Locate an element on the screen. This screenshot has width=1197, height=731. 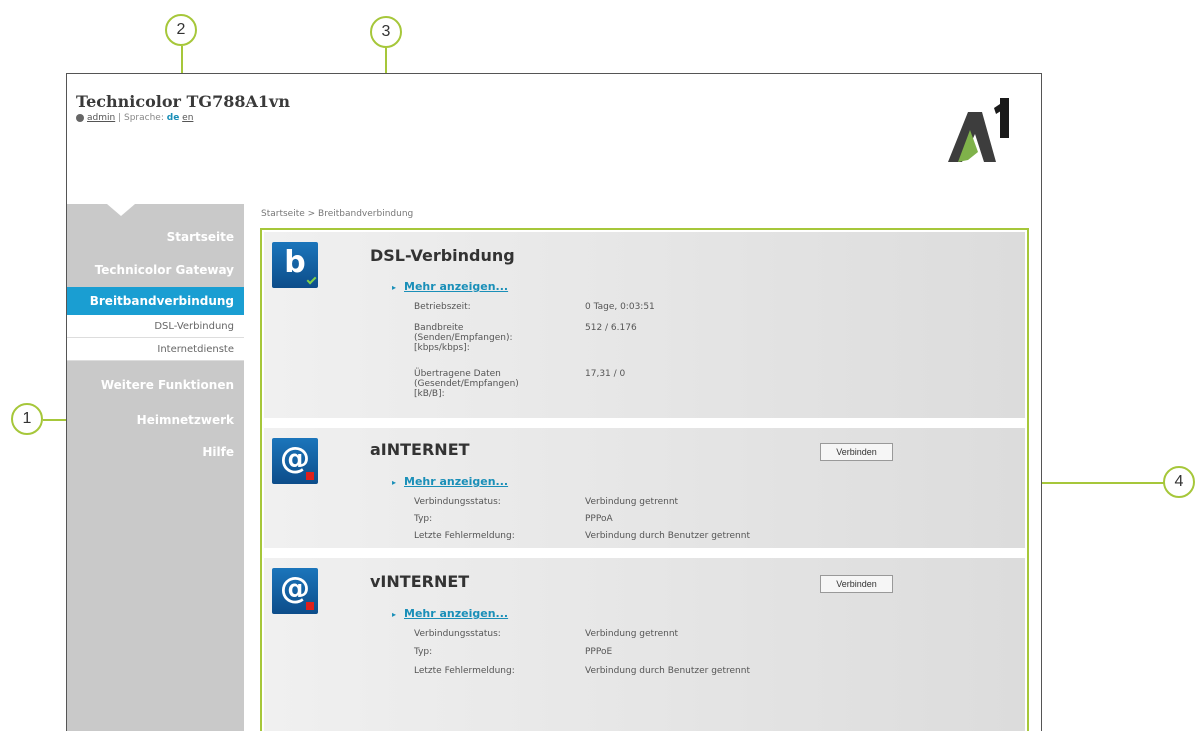
row-label: Betriebszeit: is located at coordinates (442, 307).